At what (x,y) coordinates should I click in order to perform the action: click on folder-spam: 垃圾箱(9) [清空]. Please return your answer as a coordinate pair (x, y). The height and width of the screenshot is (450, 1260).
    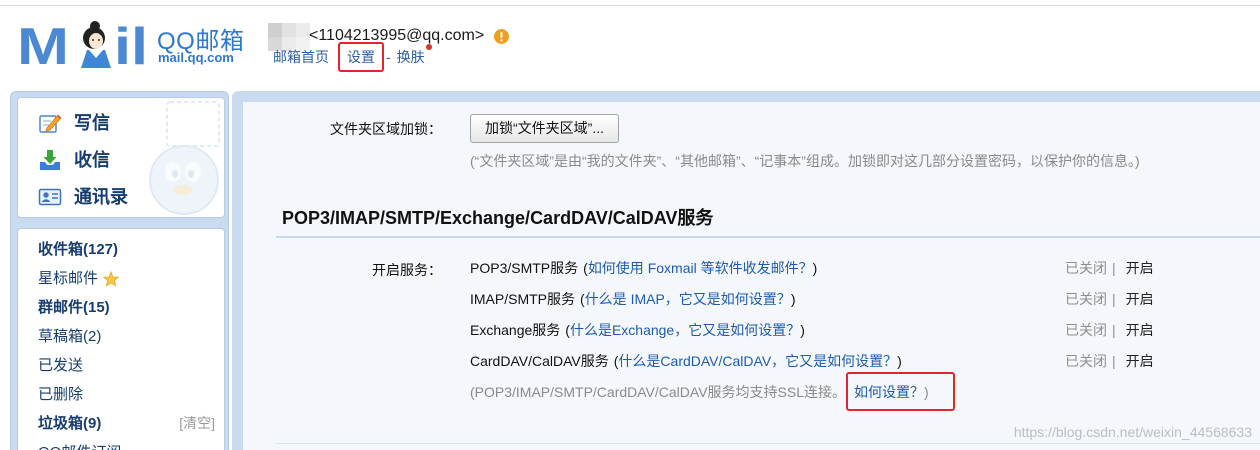
    Looking at the image, I should click on (121, 423).